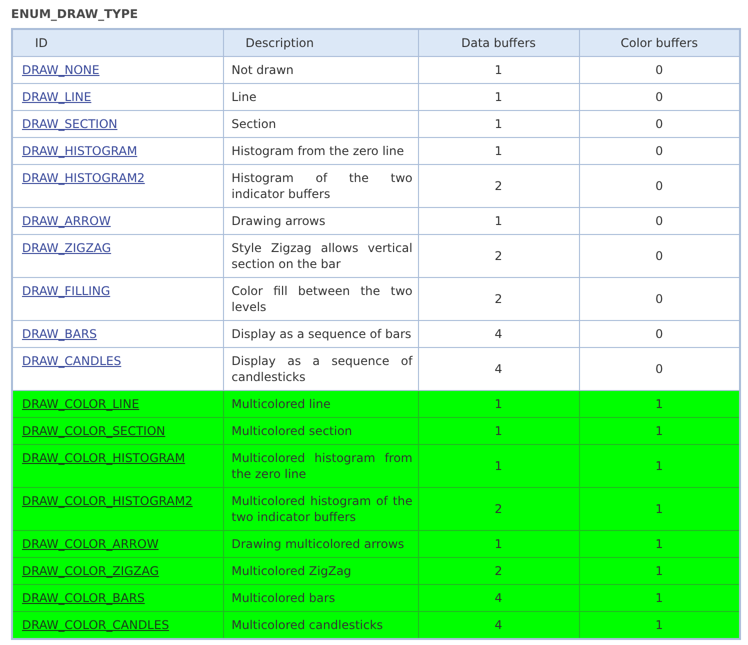  Describe the element at coordinates (66, 221) in the screenshot. I see `id-link: DRAW_ARROW` at that location.